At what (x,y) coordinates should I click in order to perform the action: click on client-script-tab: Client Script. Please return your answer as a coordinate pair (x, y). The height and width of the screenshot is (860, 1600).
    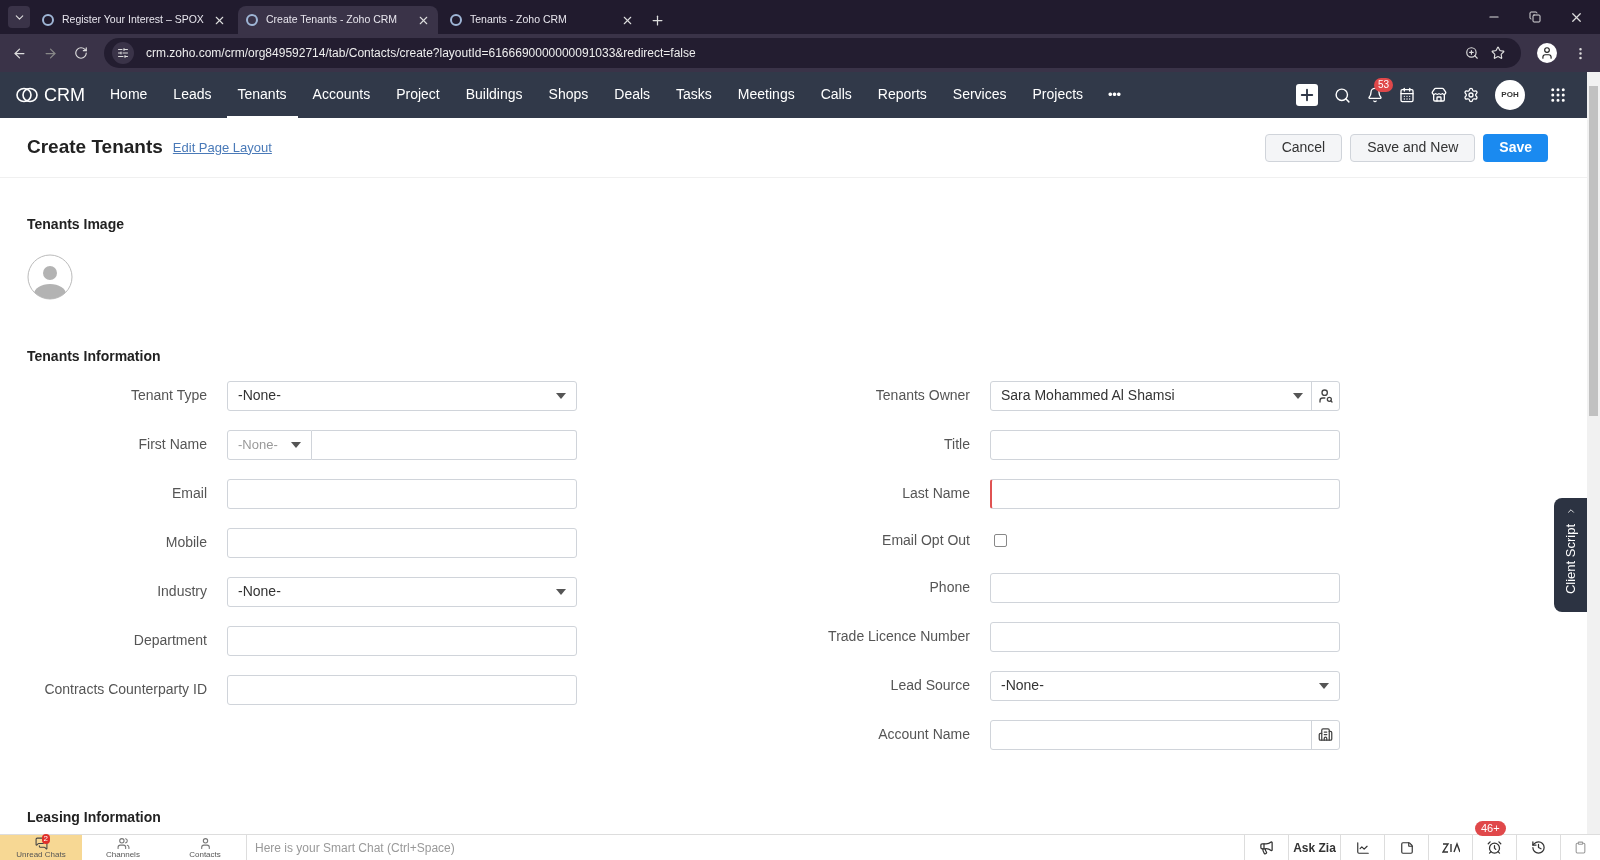
    Looking at the image, I should click on (1570, 555).